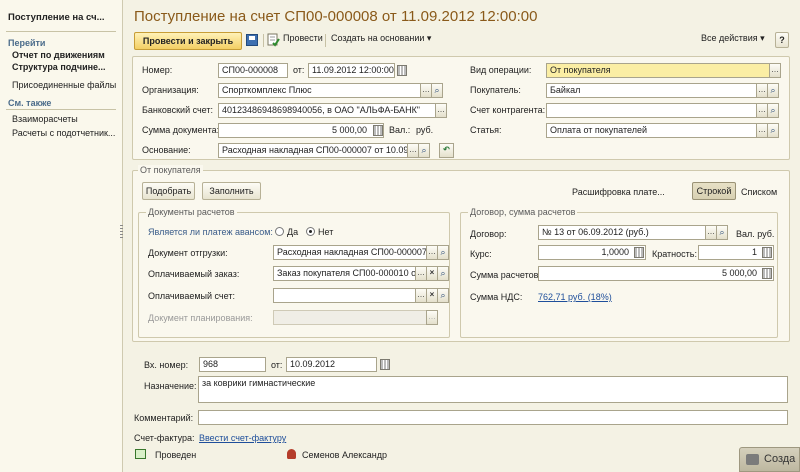  What do you see at coordinates (496, 297) in the screenshot?
I see `vat-sum-label: Сумма НДС:` at bounding box center [496, 297].